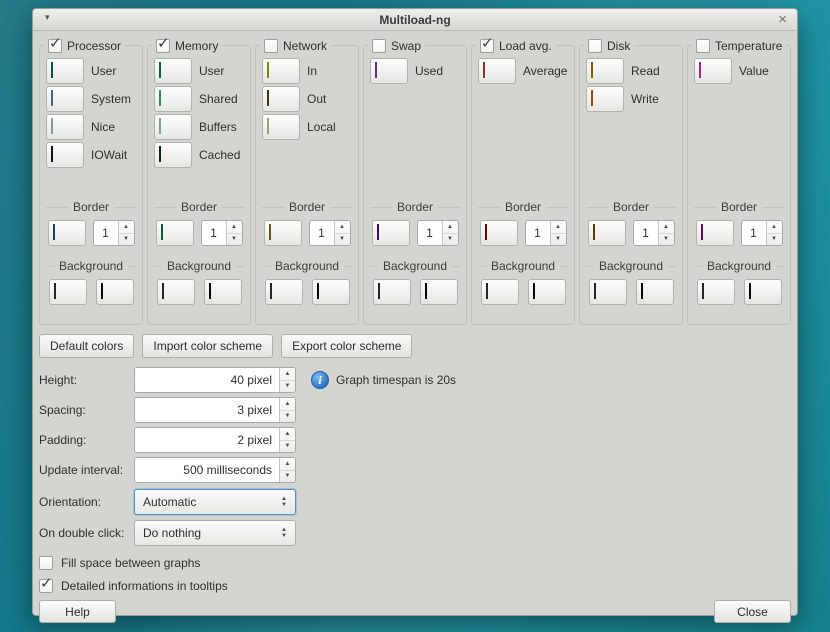 Image resolution: width=830 pixels, height=632 pixels. What do you see at coordinates (65, 155) in the screenshot?
I see `color-button-iowait` at bounding box center [65, 155].